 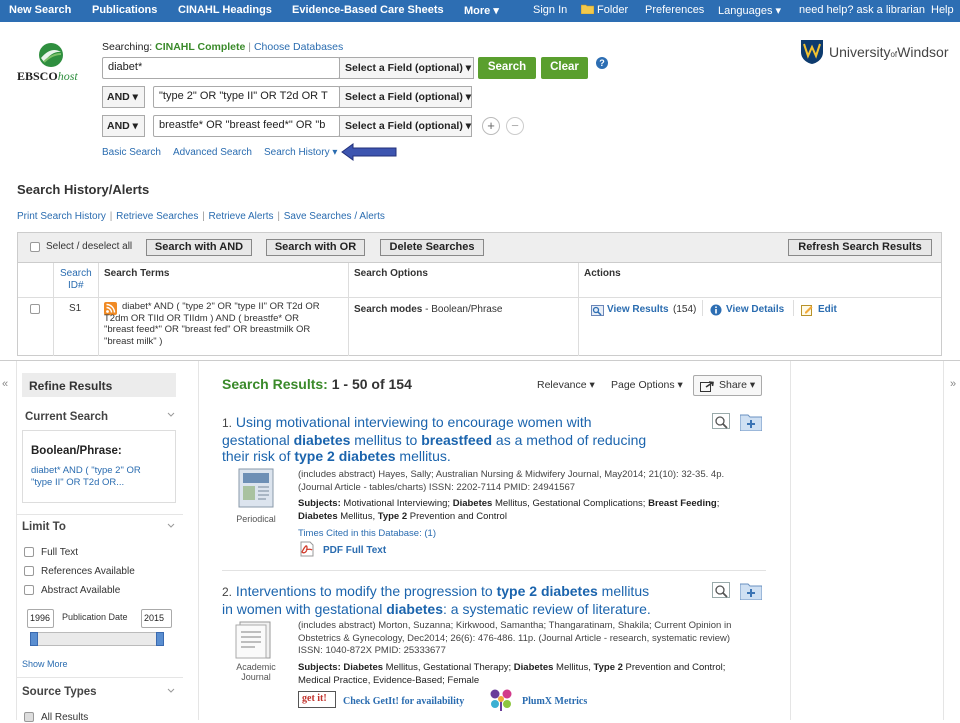 I want to click on nav-ask-librarian: need help? ask a librarian, so click(x=862, y=10).